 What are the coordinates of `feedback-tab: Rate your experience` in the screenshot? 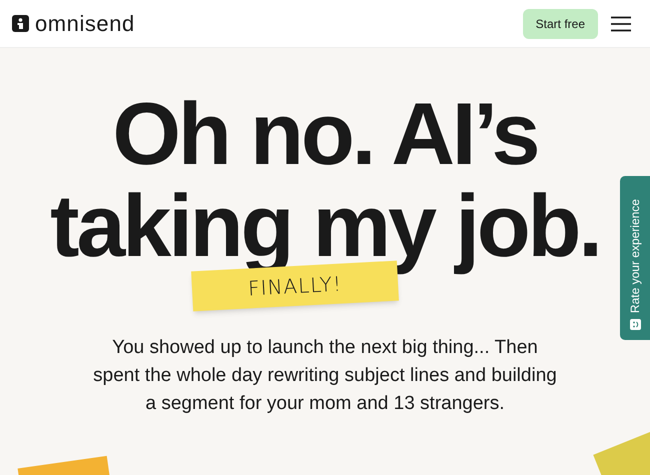 It's located at (635, 258).